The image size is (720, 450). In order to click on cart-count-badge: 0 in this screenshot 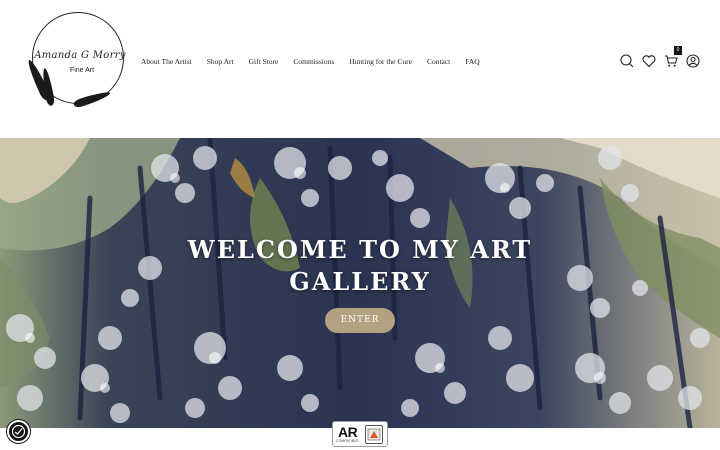, I will do `click(678, 50)`.